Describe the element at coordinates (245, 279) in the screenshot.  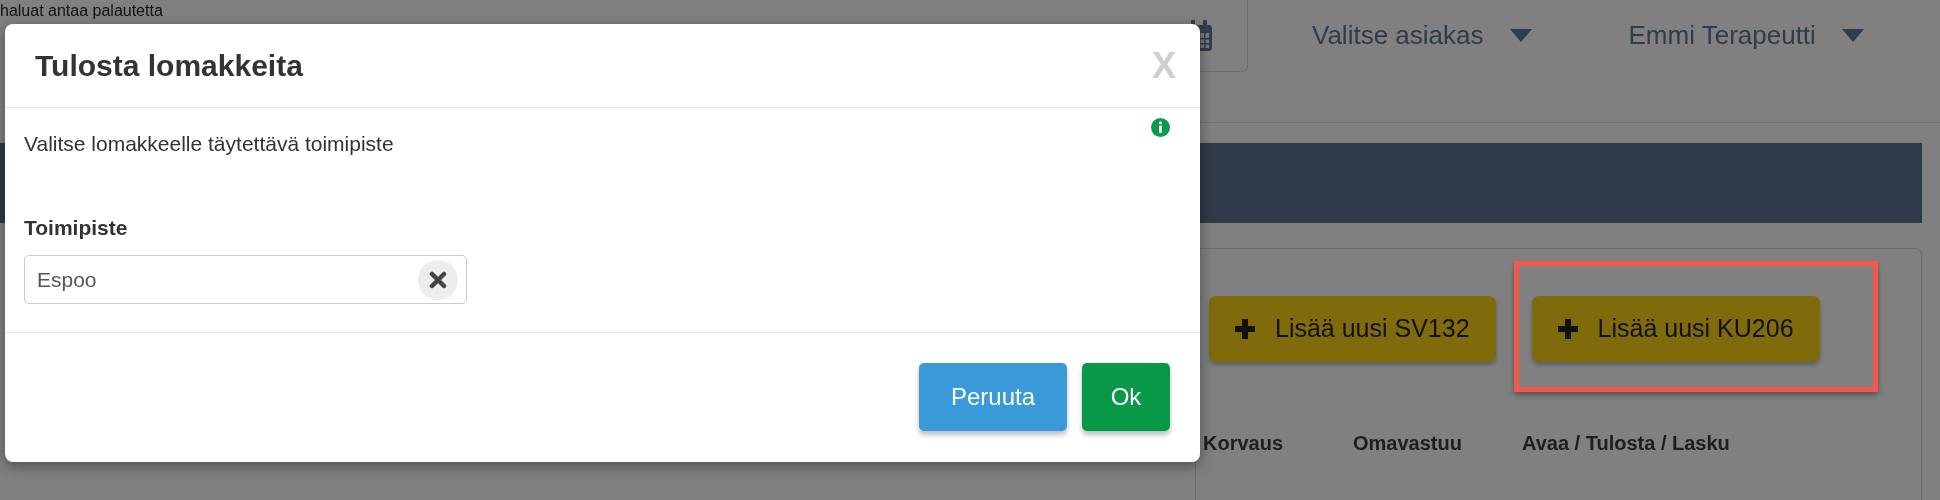
I see `select-field: Espoo` at that location.